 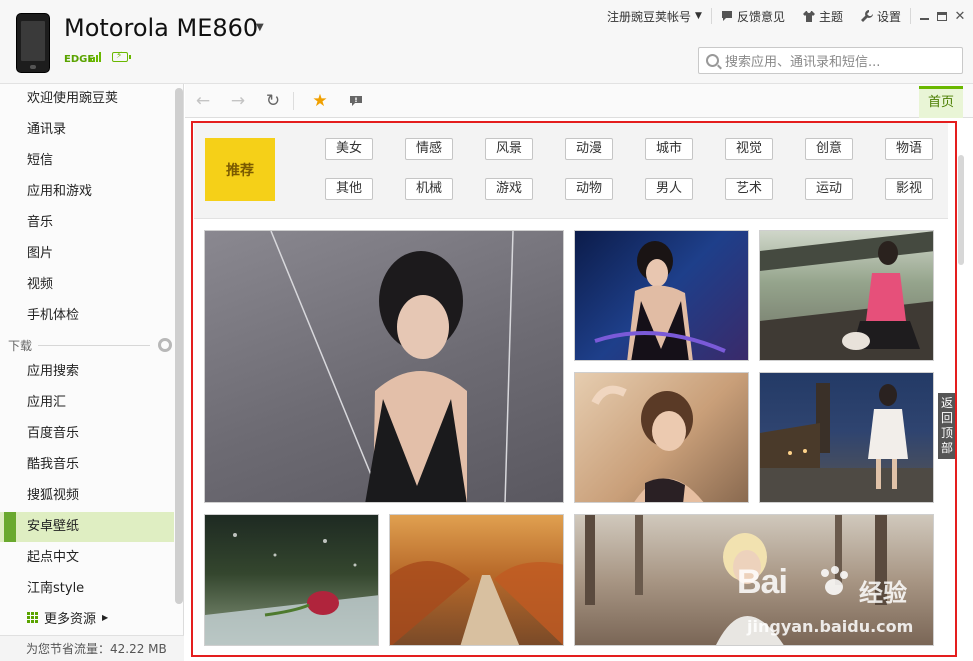 I want to click on maximize-icon, so click(x=942, y=16).